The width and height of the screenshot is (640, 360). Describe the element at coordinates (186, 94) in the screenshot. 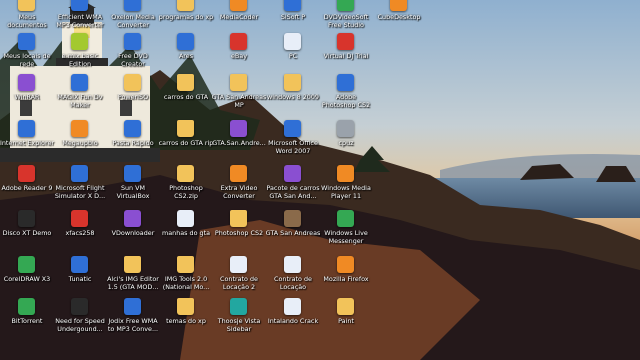

I see `desktop-icon: carros do GTA` at that location.